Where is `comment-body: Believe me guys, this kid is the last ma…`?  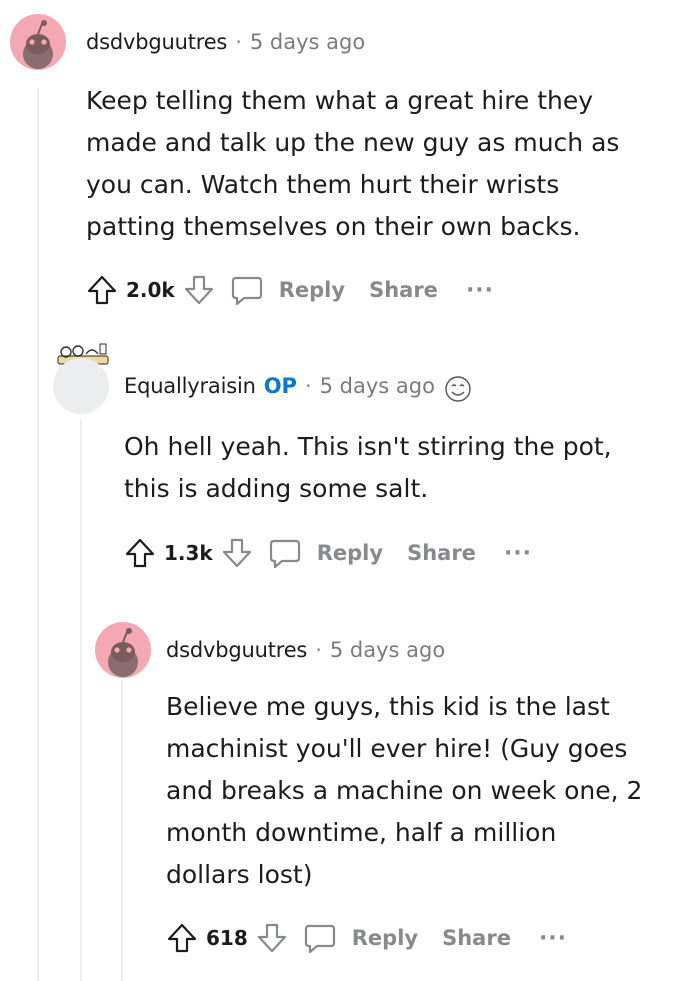
comment-body: Believe me guys, this kid is the last ma… is located at coordinates (404, 791).